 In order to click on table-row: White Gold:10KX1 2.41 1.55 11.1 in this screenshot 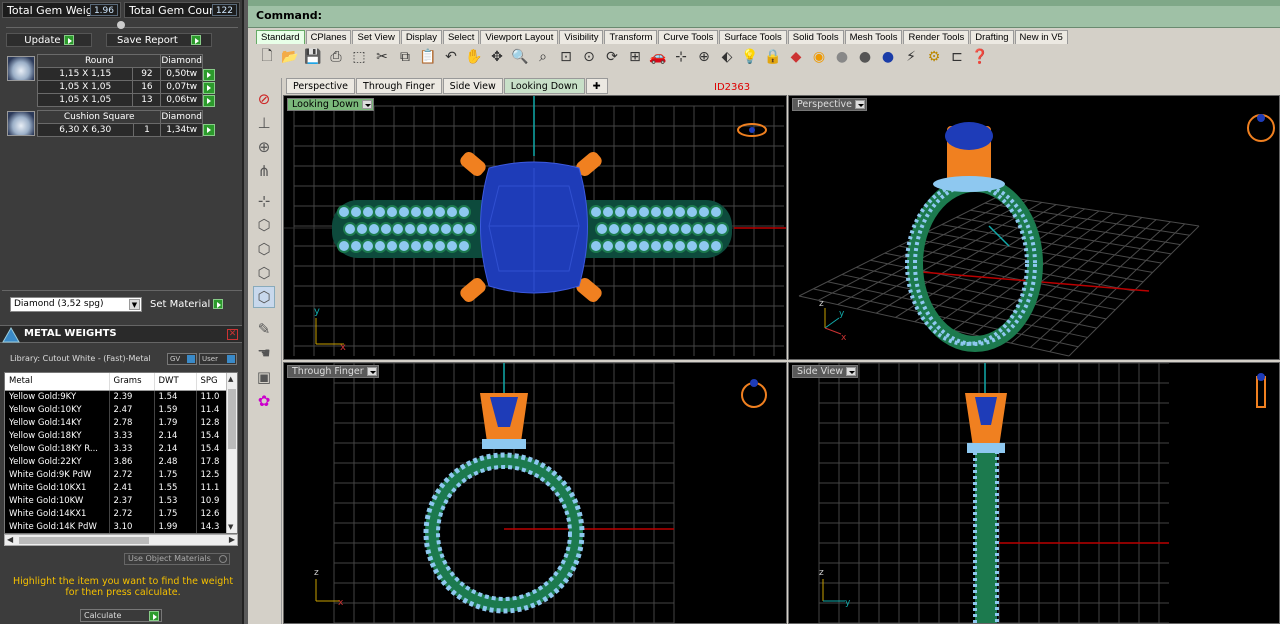, I will do `click(121, 487)`.